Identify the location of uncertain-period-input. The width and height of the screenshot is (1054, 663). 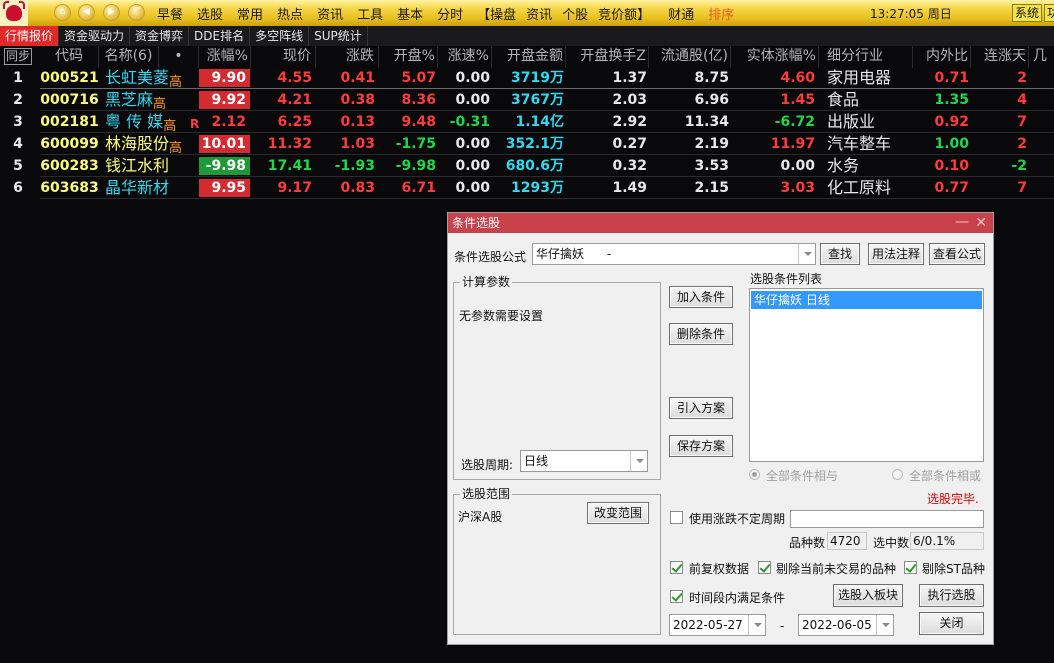
(887, 519).